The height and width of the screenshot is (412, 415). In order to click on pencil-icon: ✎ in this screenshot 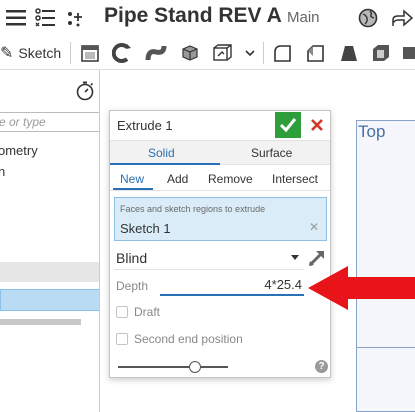, I will do `click(7, 53)`.